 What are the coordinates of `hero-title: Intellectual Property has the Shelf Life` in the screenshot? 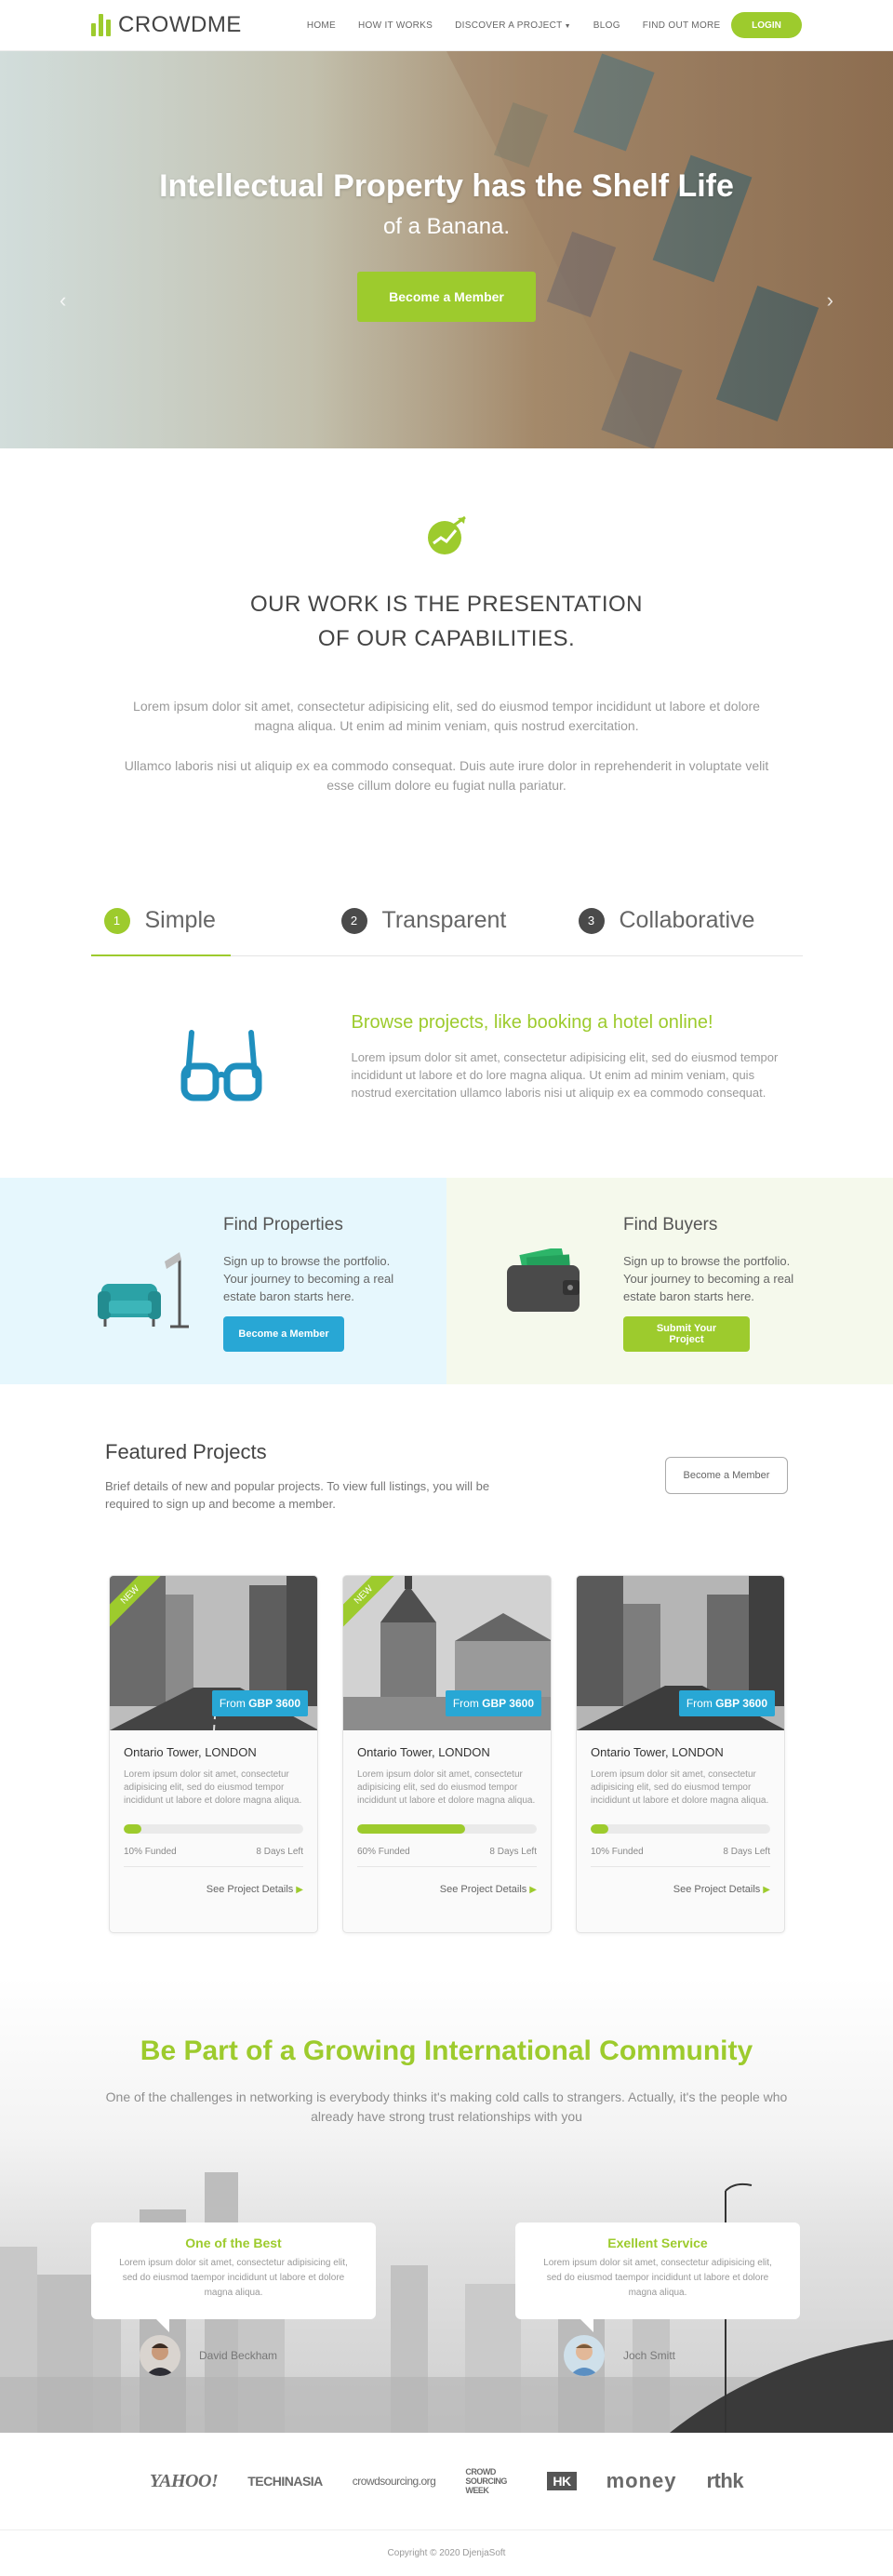 It's located at (446, 186).